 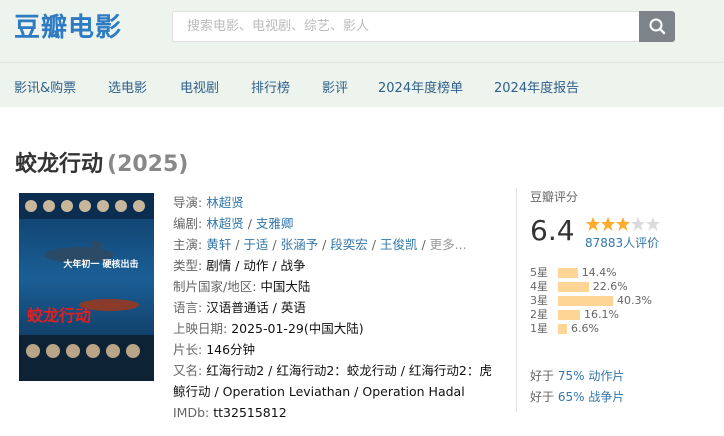 I want to click on info-runtime: 片长: 146分钟, so click(x=338, y=349).